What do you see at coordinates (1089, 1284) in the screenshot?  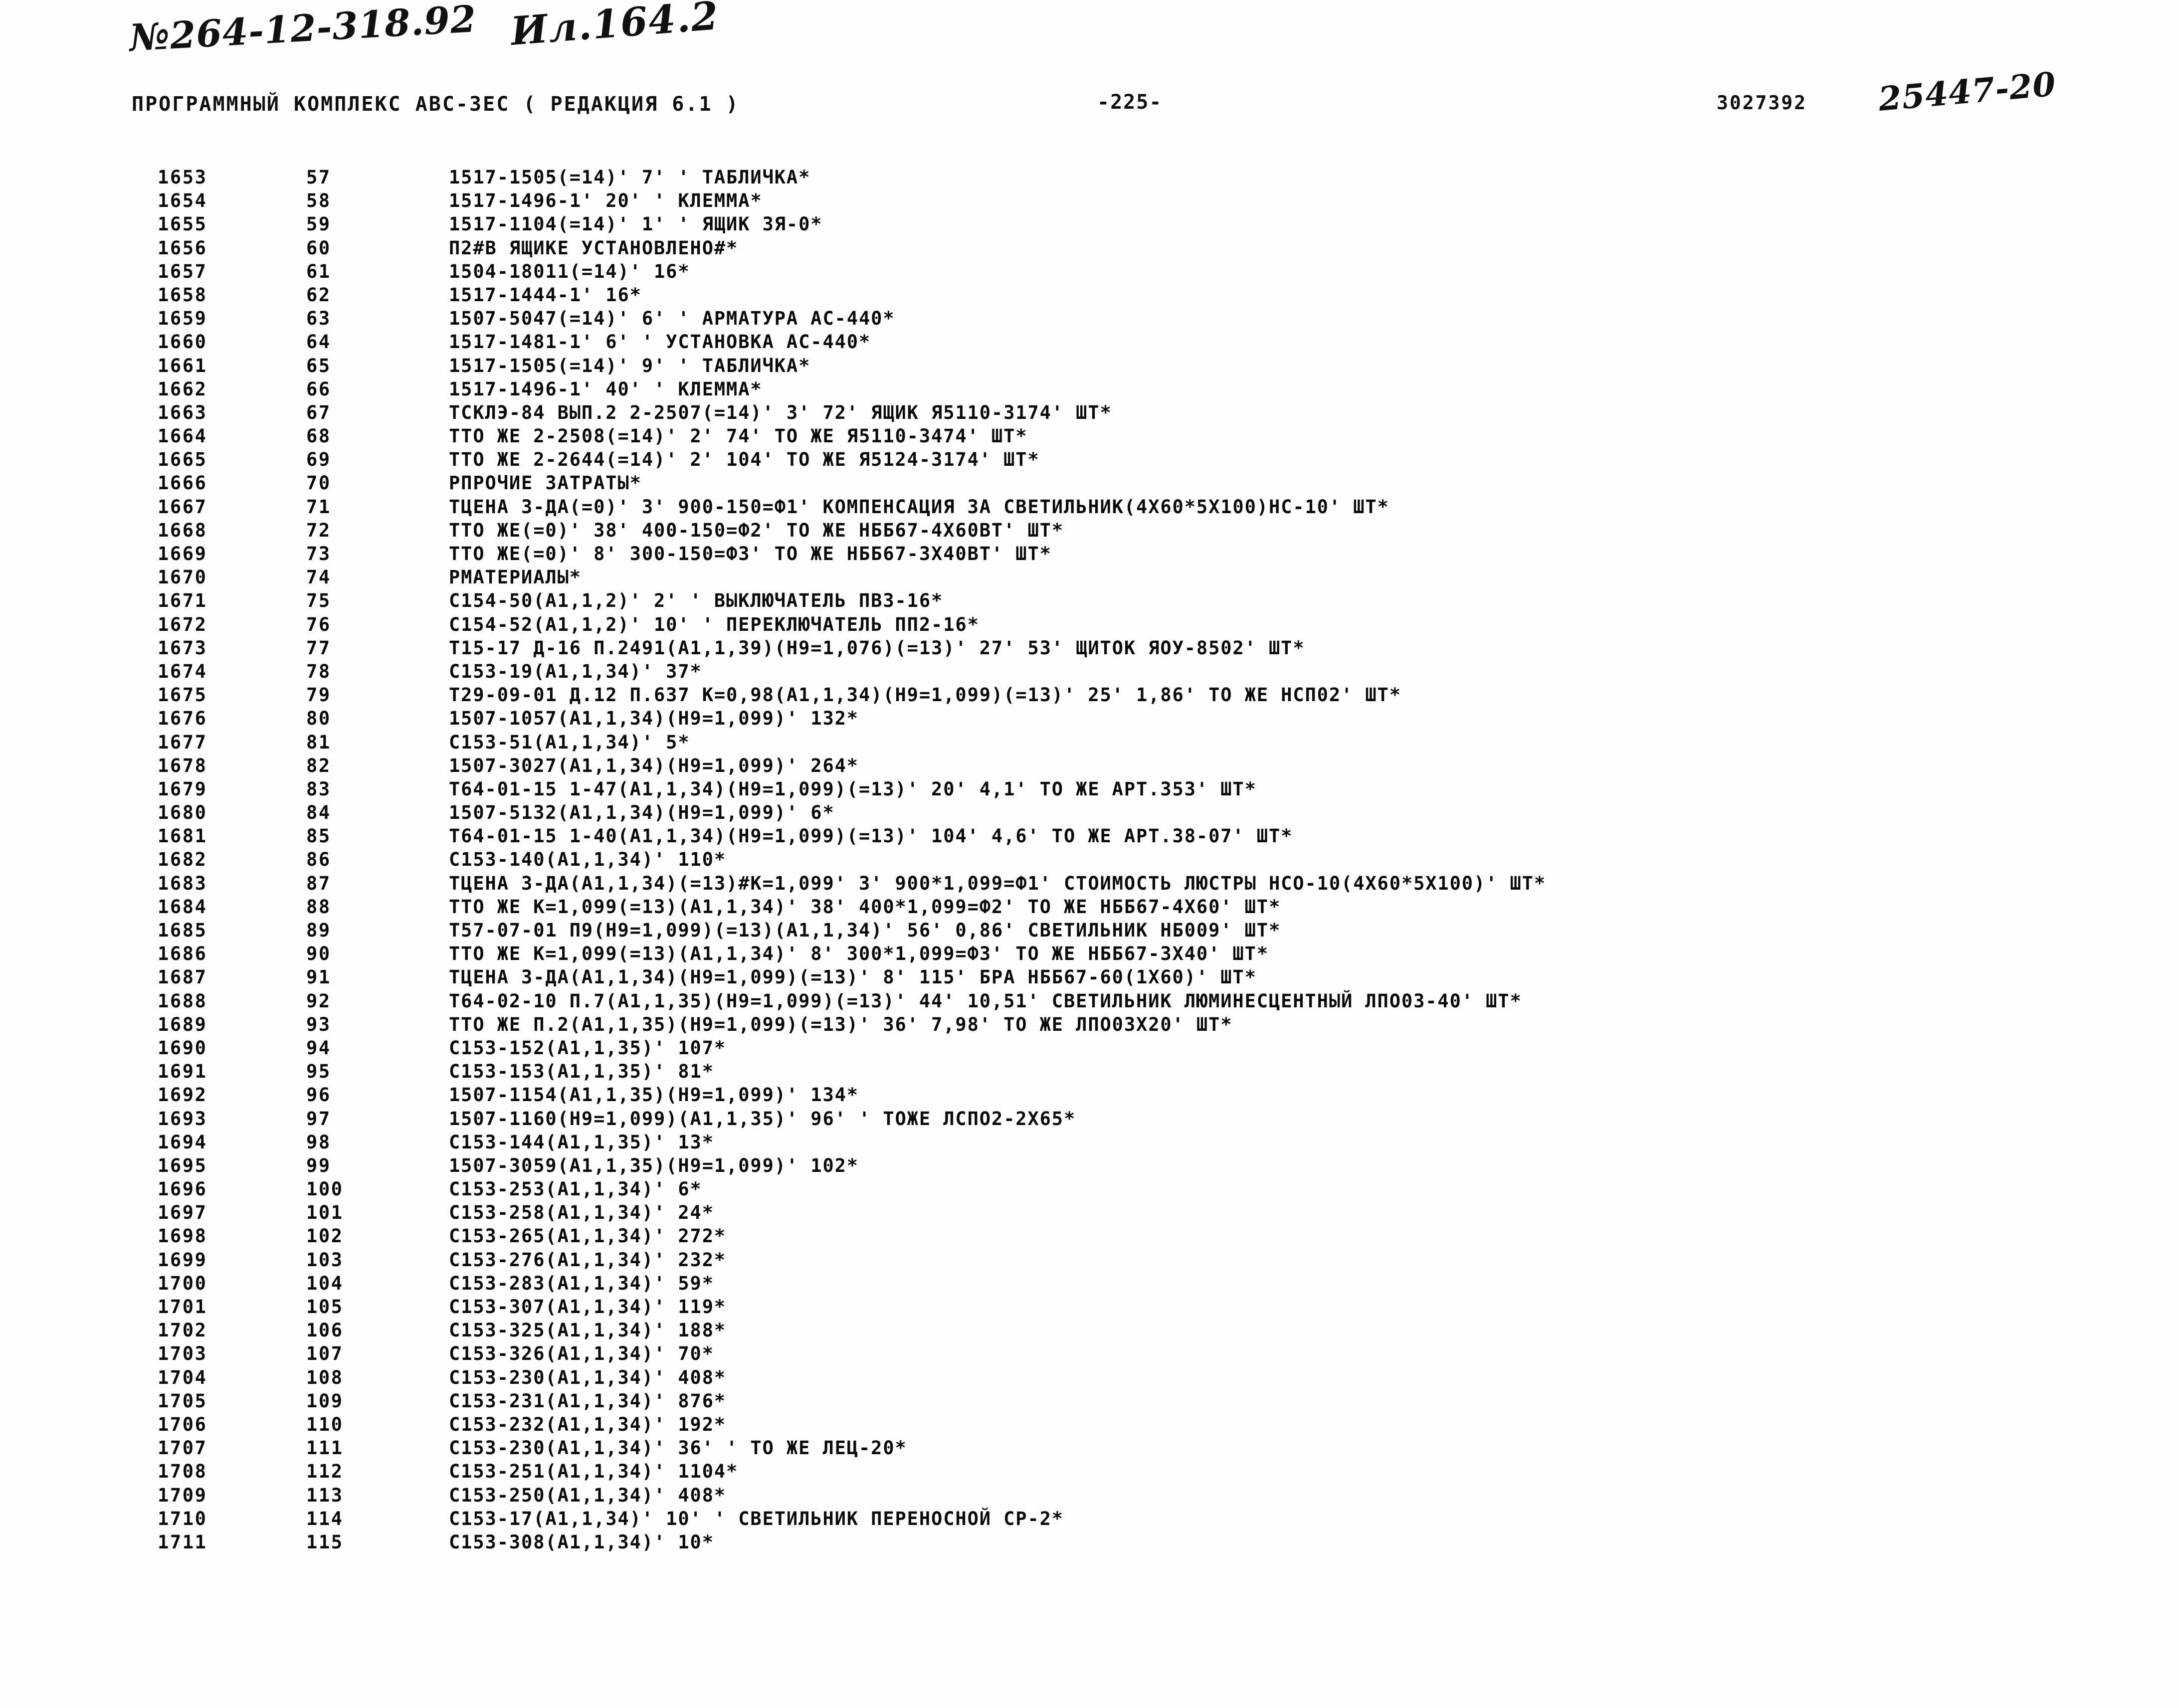 I see `listing-row: 1700 104 С153-283(А1,1,34)' 59*` at bounding box center [1089, 1284].